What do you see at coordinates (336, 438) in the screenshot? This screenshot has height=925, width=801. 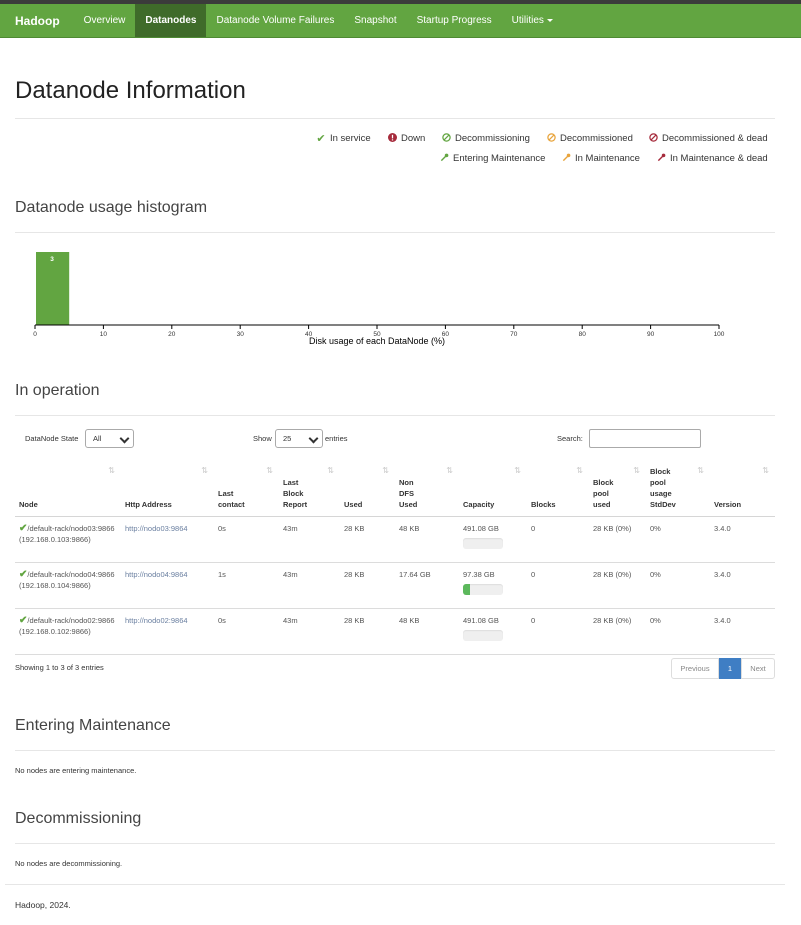 I see `entries-label: entries` at bounding box center [336, 438].